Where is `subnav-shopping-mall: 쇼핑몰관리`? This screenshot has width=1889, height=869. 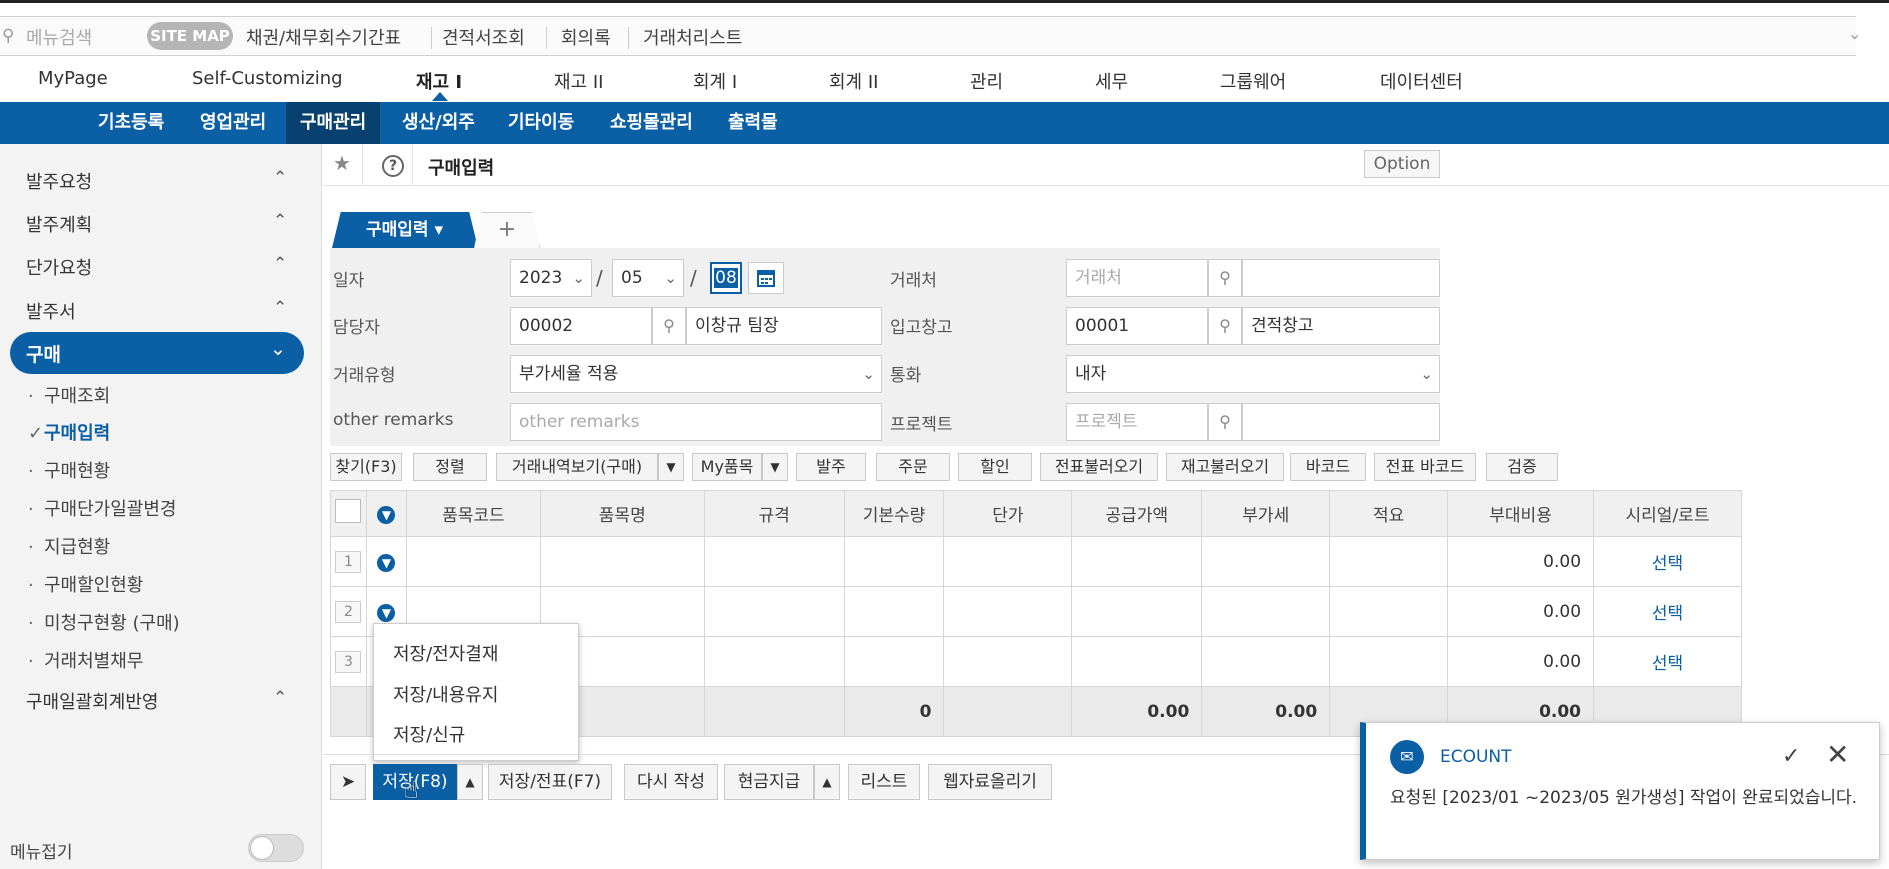
subnav-shopping-mall: 쇼핑몰관리 is located at coordinates (651, 123).